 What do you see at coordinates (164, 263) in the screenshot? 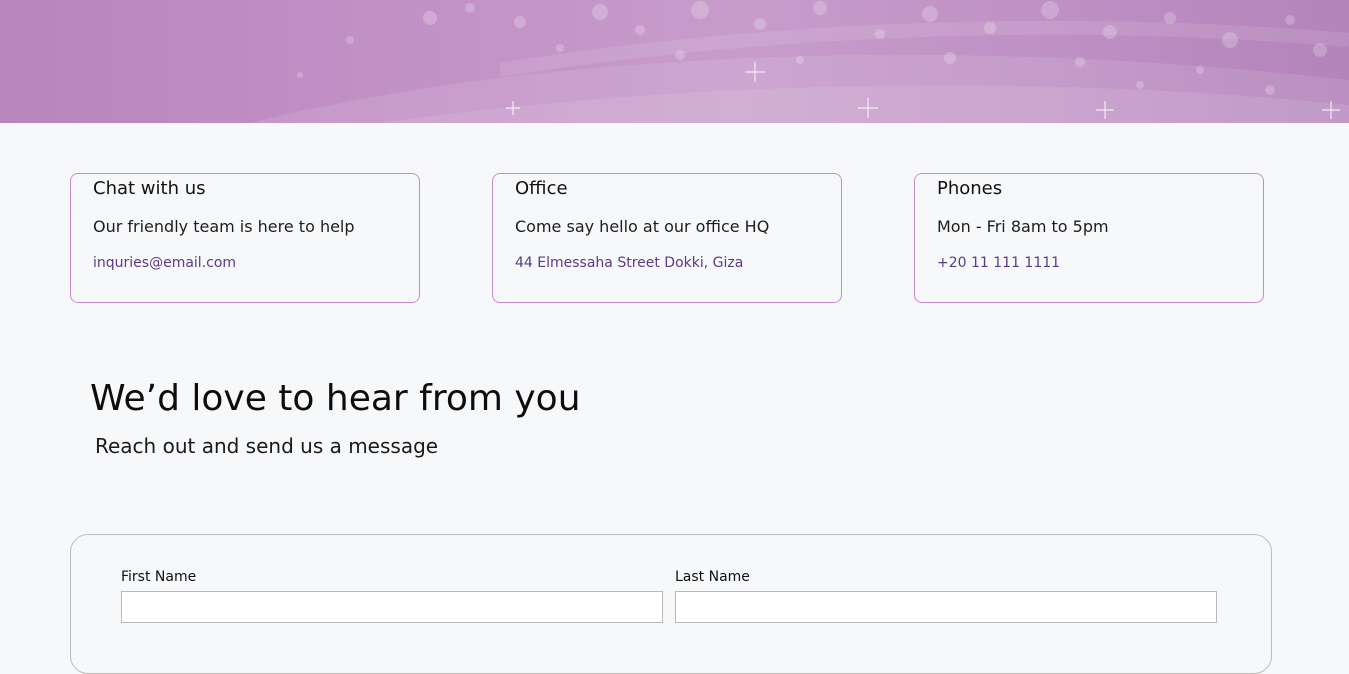
I see `email-link: inquries@email.com` at bounding box center [164, 263].